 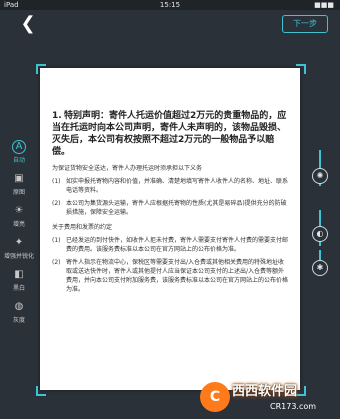 What do you see at coordinates (215, 397) in the screenshot?
I see `watermark-logo: C` at bounding box center [215, 397].